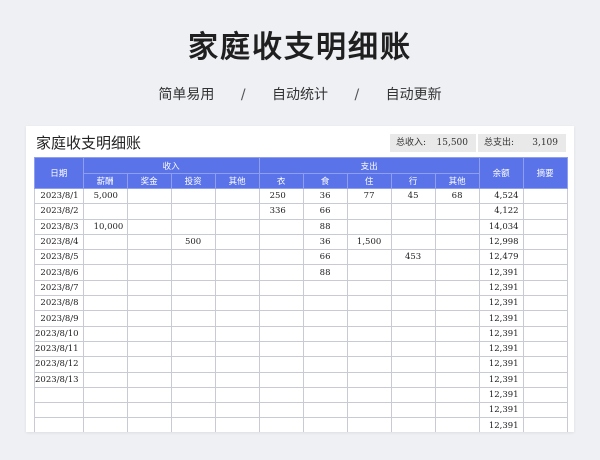 The image size is (600, 460). I want to click on cell-clothing: 250, so click(281, 196).